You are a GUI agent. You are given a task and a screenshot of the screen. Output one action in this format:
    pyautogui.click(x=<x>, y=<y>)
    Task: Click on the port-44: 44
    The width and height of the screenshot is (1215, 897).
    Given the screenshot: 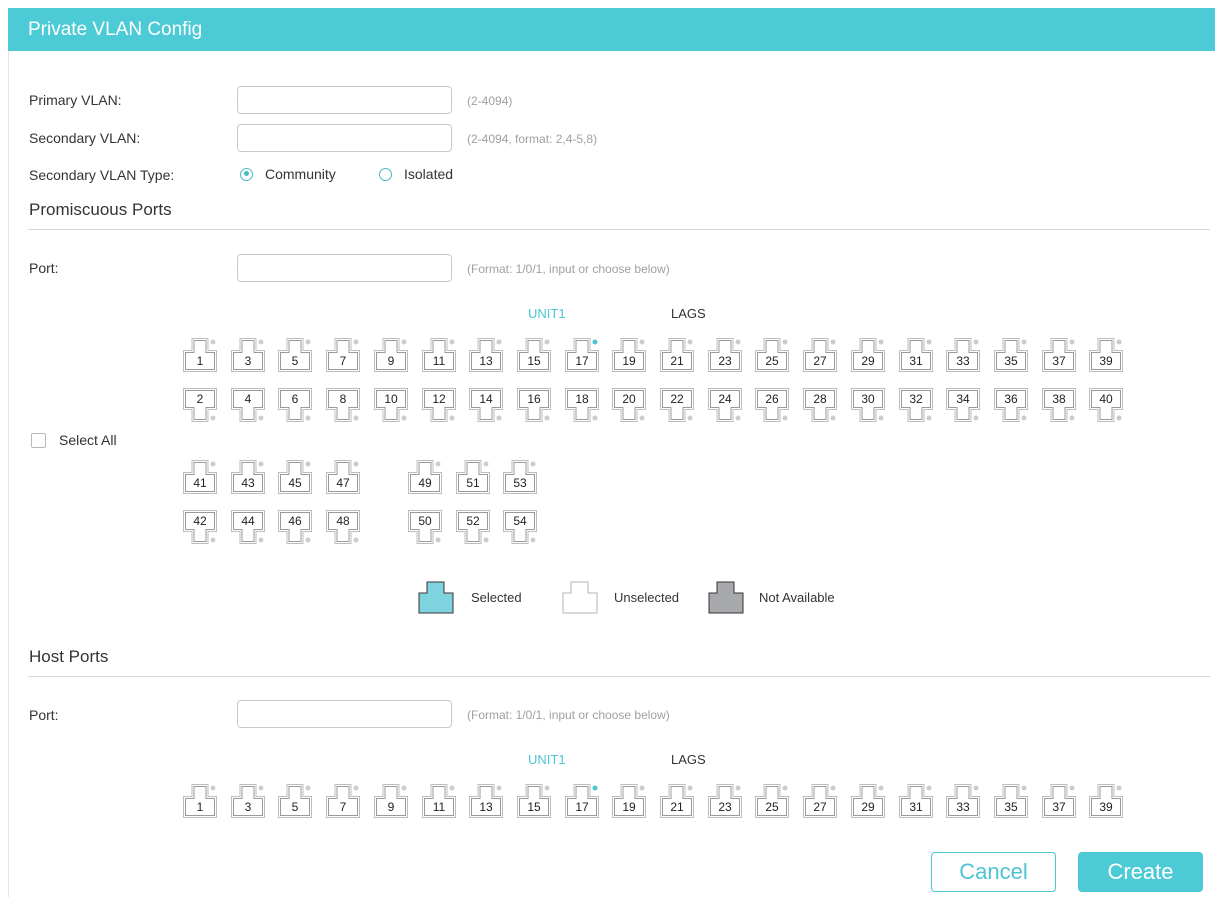 What is the action you would take?
    pyautogui.click(x=248, y=527)
    